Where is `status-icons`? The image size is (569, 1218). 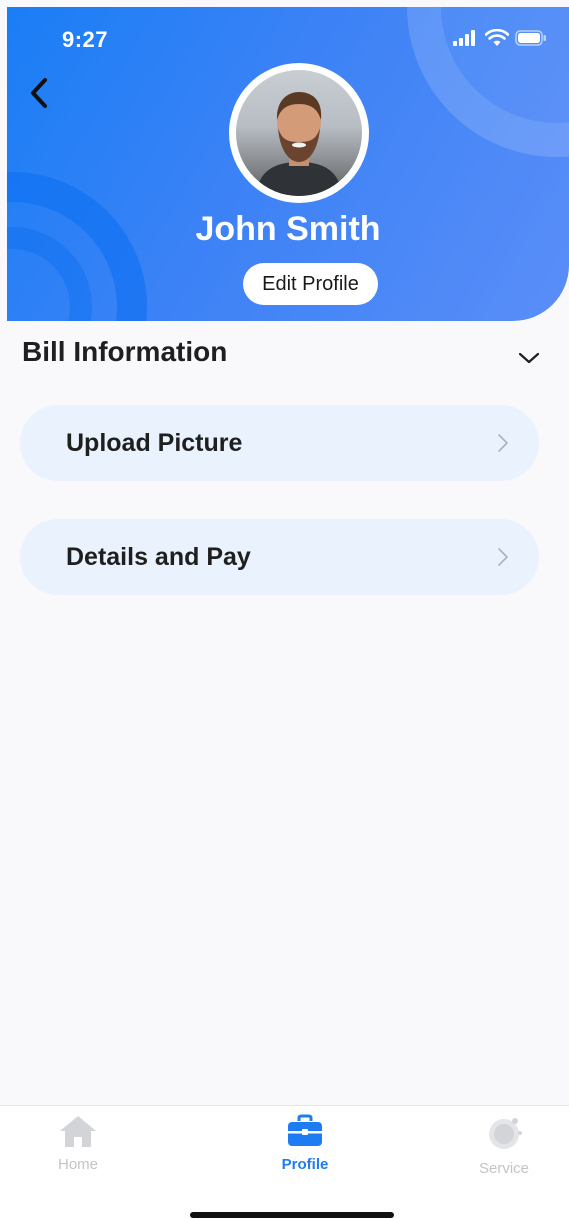
status-icons is located at coordinates (500, 38).